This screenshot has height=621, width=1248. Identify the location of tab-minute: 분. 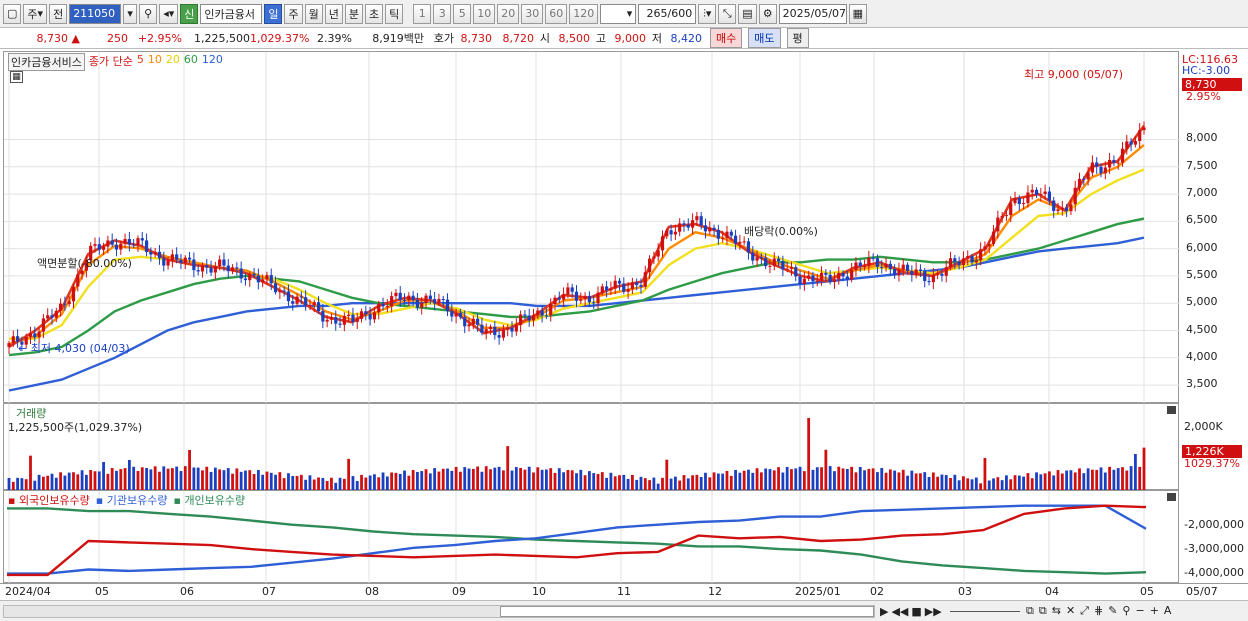
(353, 13).